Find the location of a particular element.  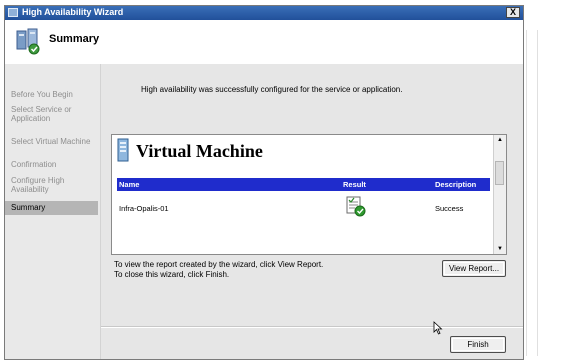

window-title: High Availability Wizard is located at coordinates (73, 12).